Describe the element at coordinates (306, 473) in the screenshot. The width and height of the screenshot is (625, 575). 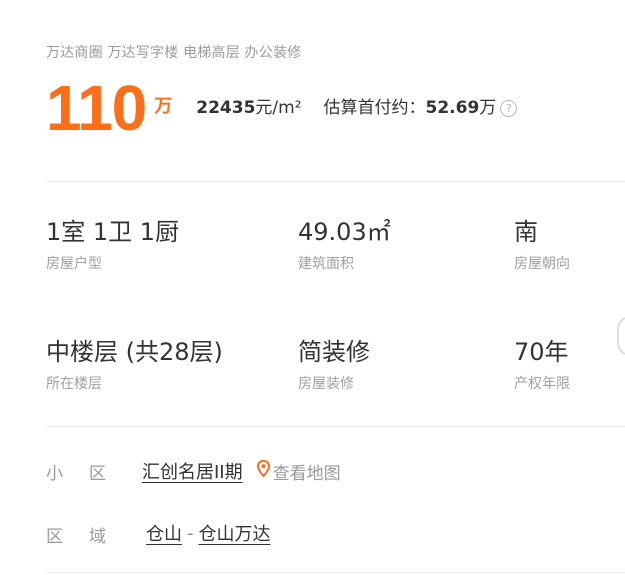
I see `view-map-label: 查看地图` at that location.